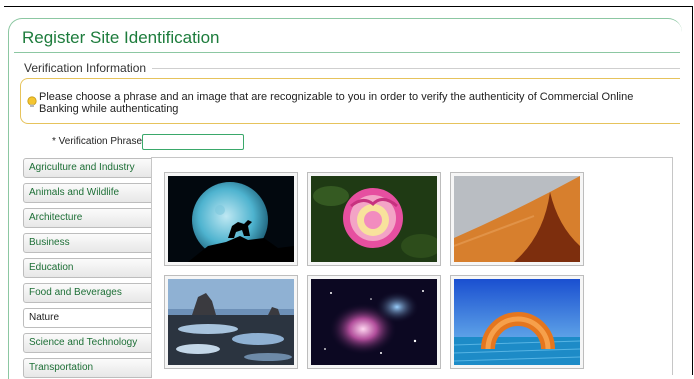  What do you see at coordinates (193, 142) in the screenshot?
I see `verification-phrase-input` at bounding box center [193, 142].